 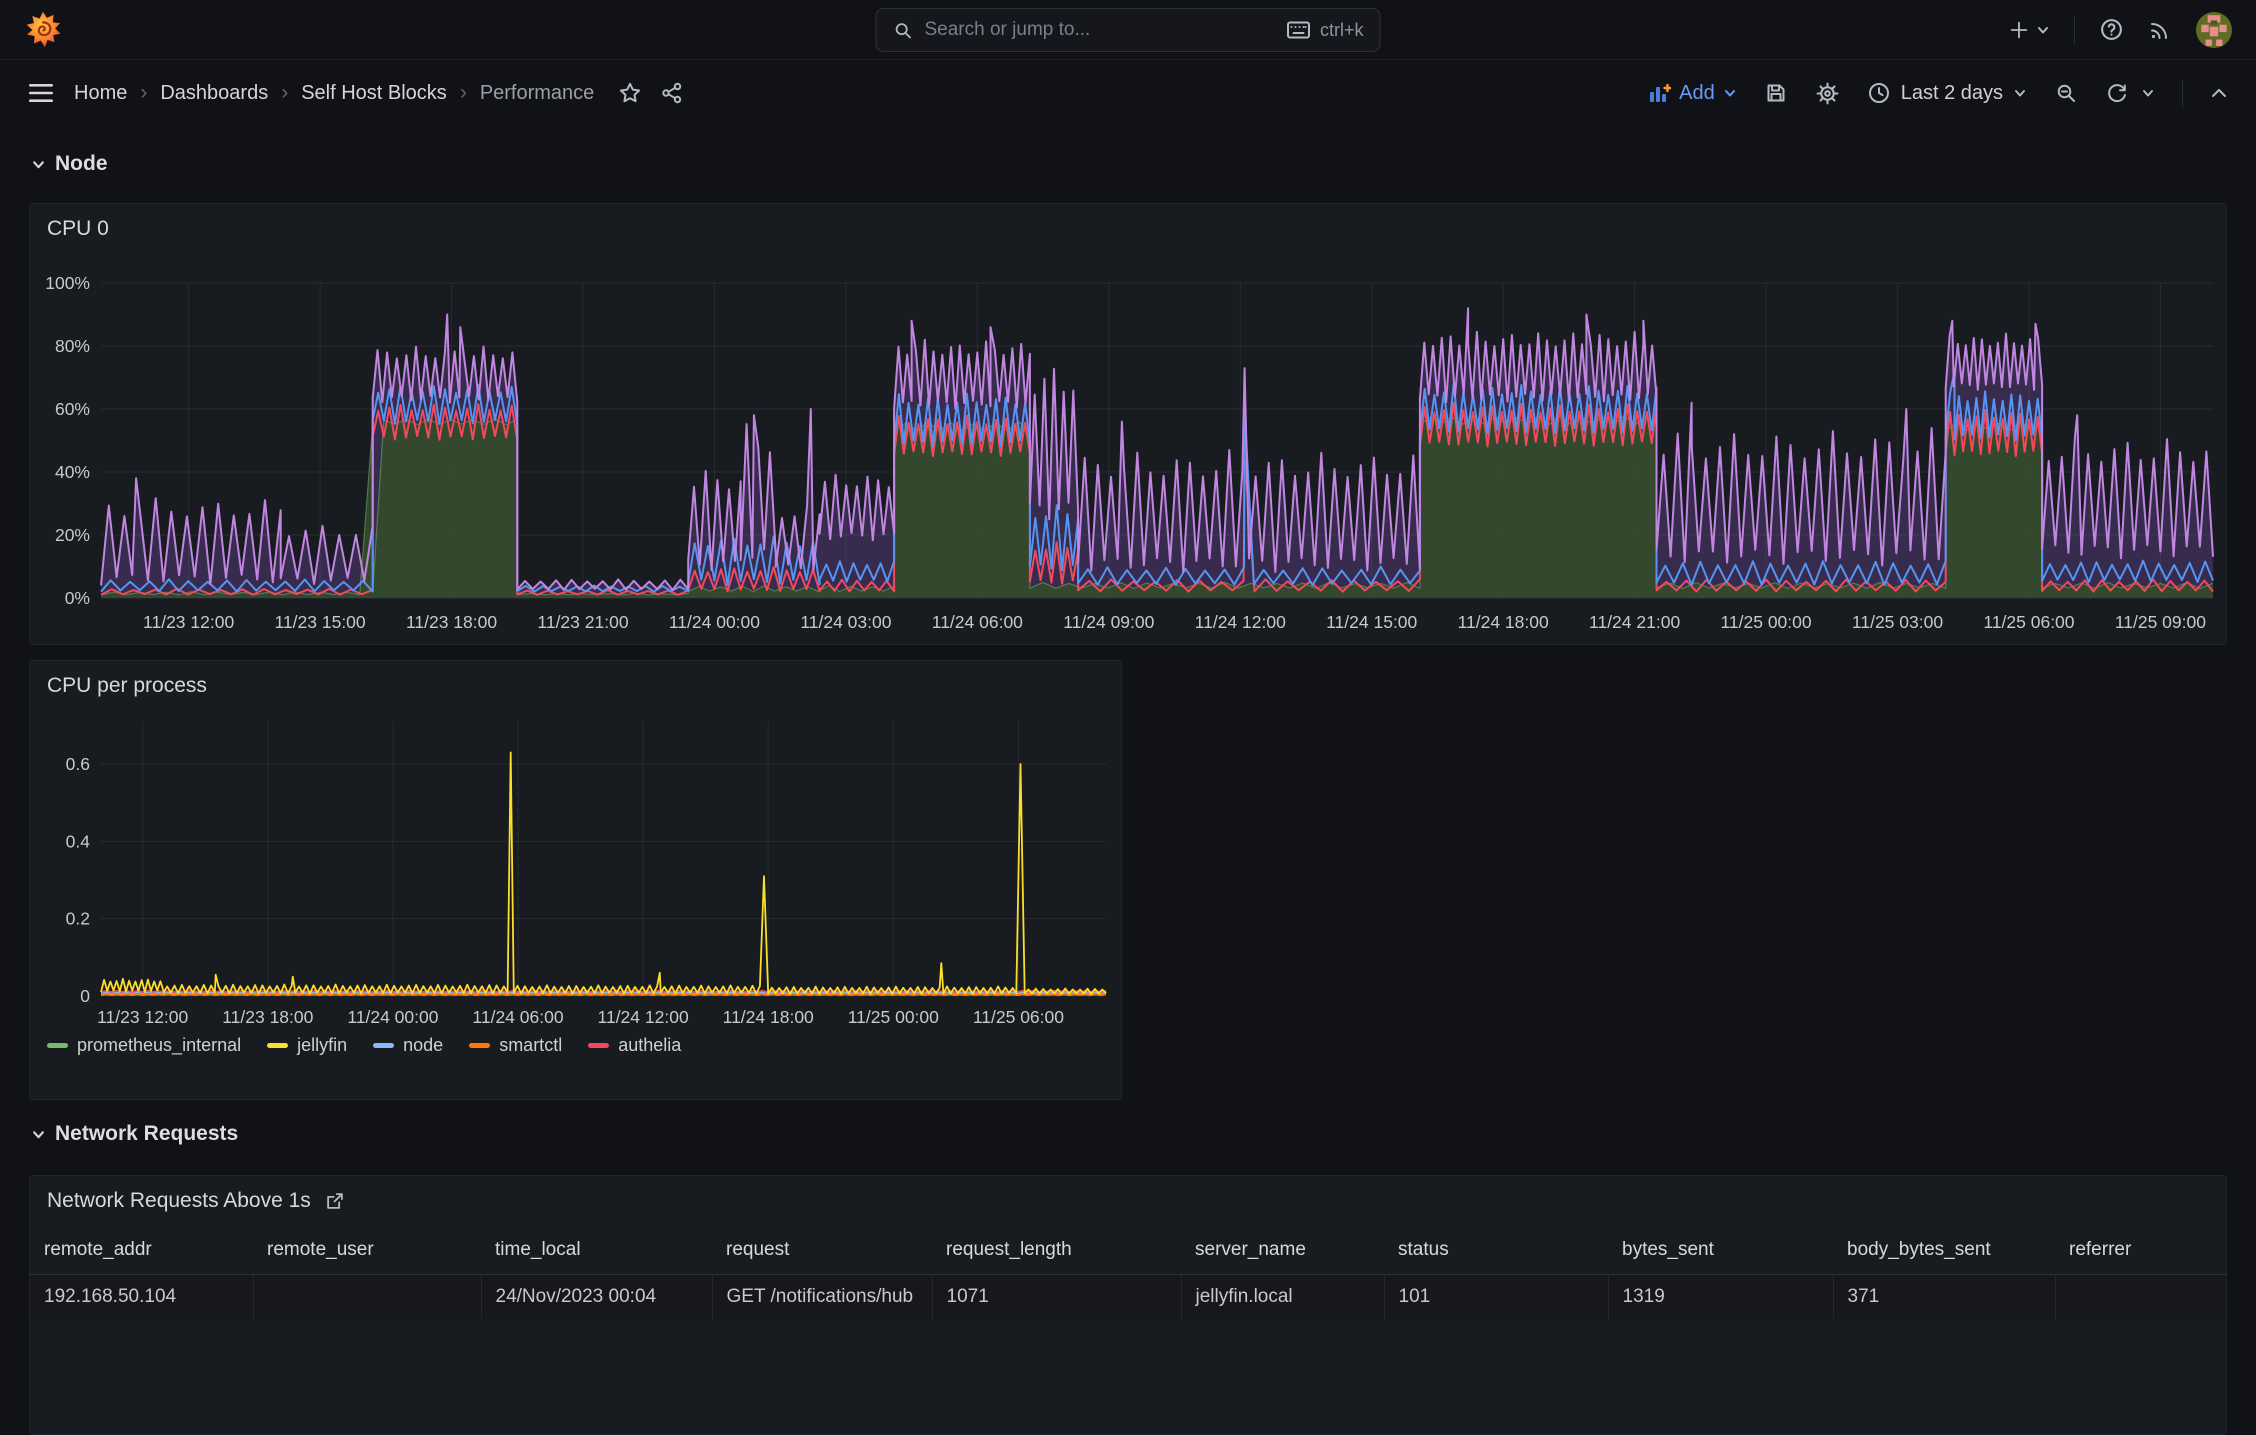 What do you see at coordinates (423, 1045) in the screenshot?
I see `legend-label: node` at bounding box center [423, 1045].